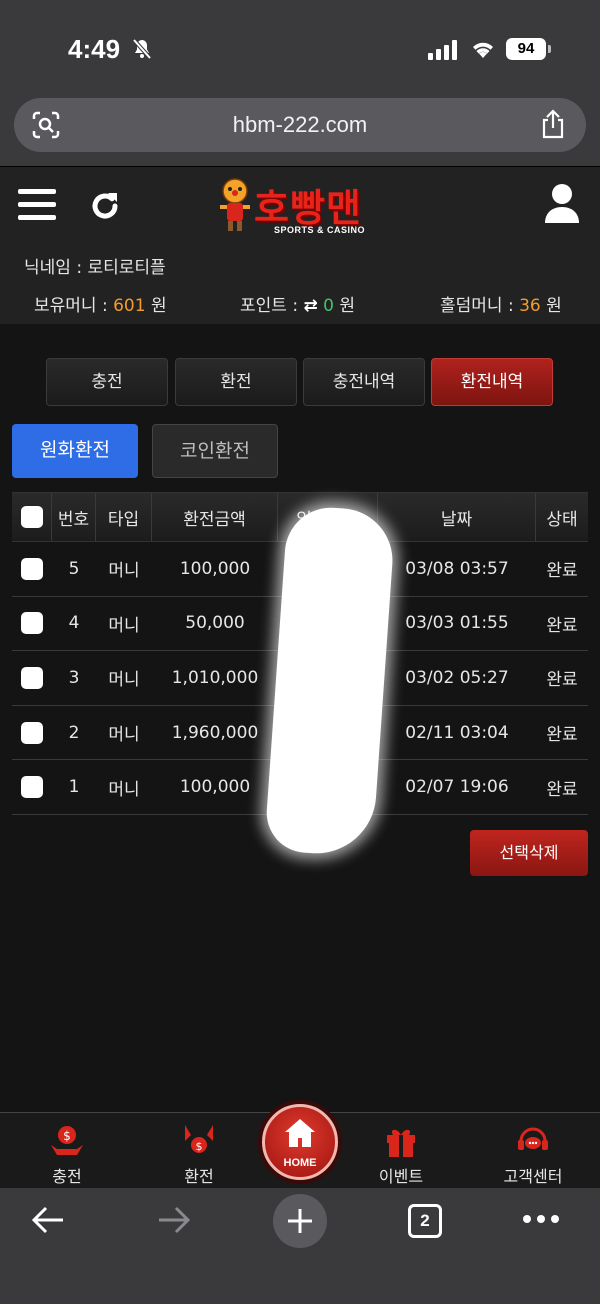  Describe the element at coordinates (347, 306) in the screenshot. I see `point-unit: 원` at that location.